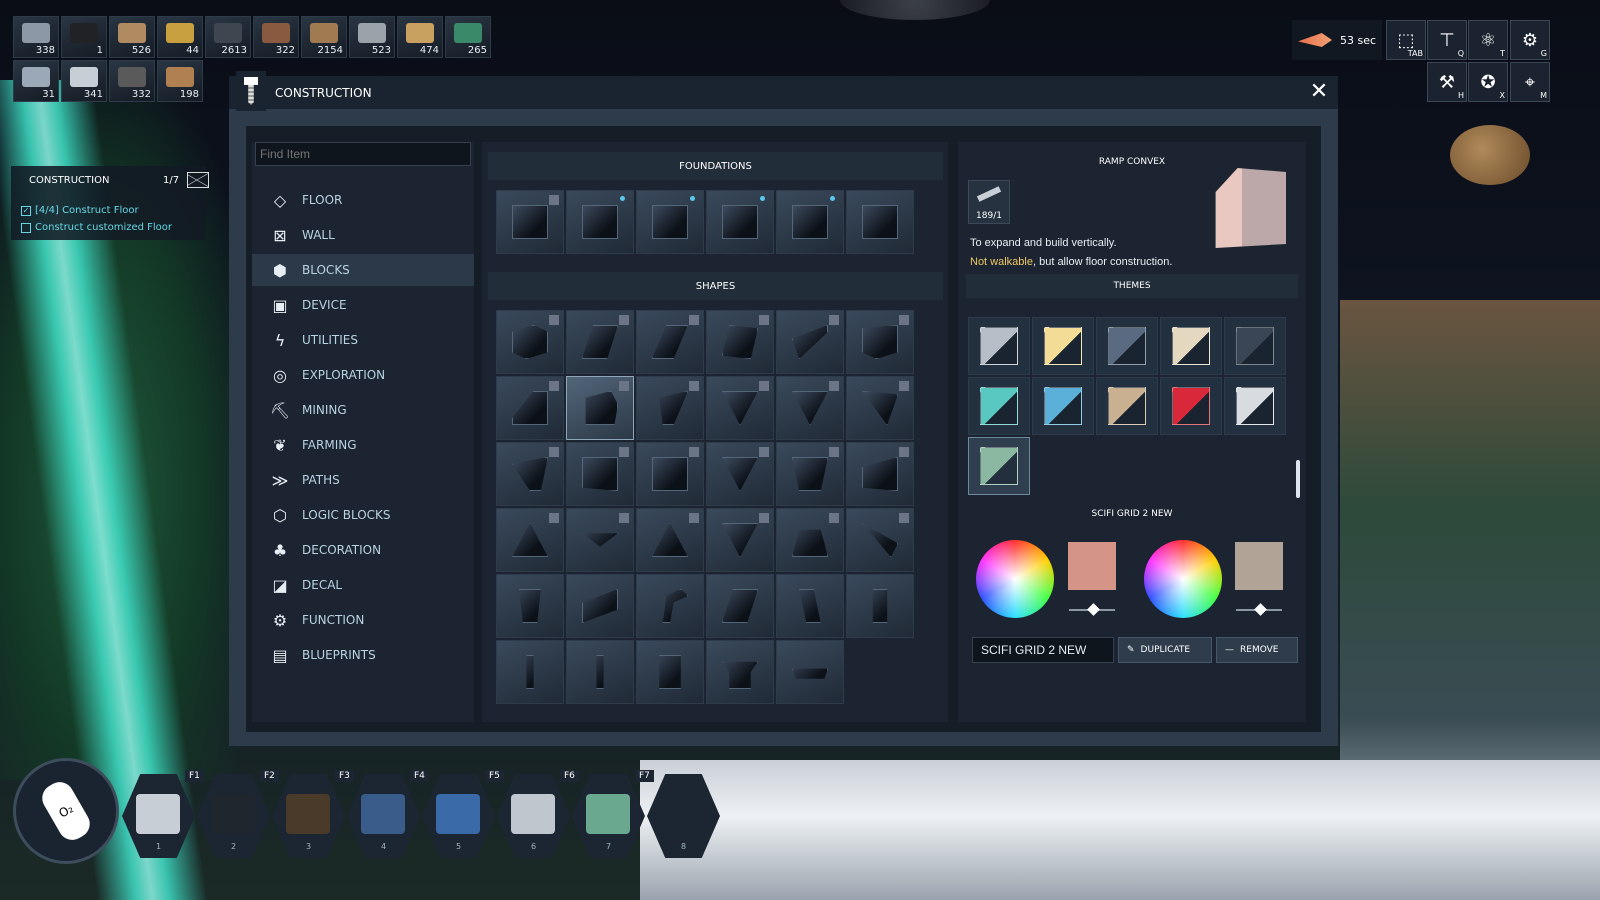  What do you see at coordinates (1298, 479) in the screenshot?
I see `themes-scrollbar` at bounding box center [1298, 479].